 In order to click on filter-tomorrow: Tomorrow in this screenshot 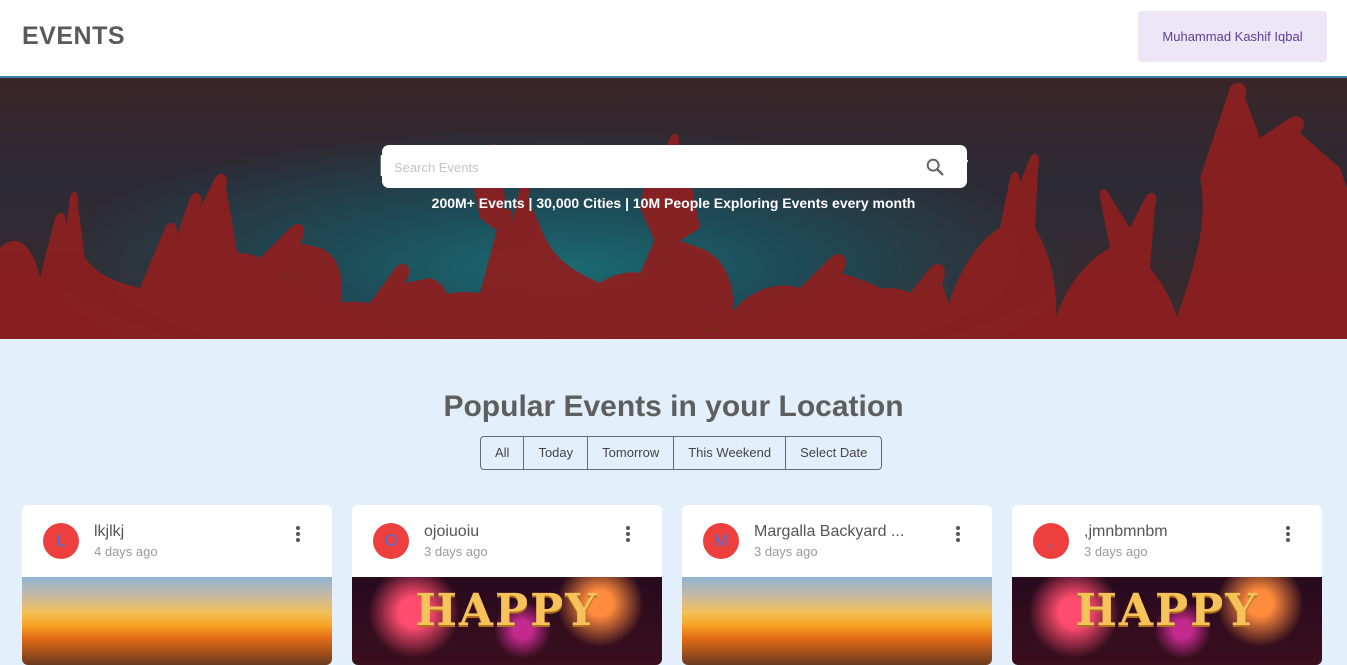, I will do `click(631, 453)`.